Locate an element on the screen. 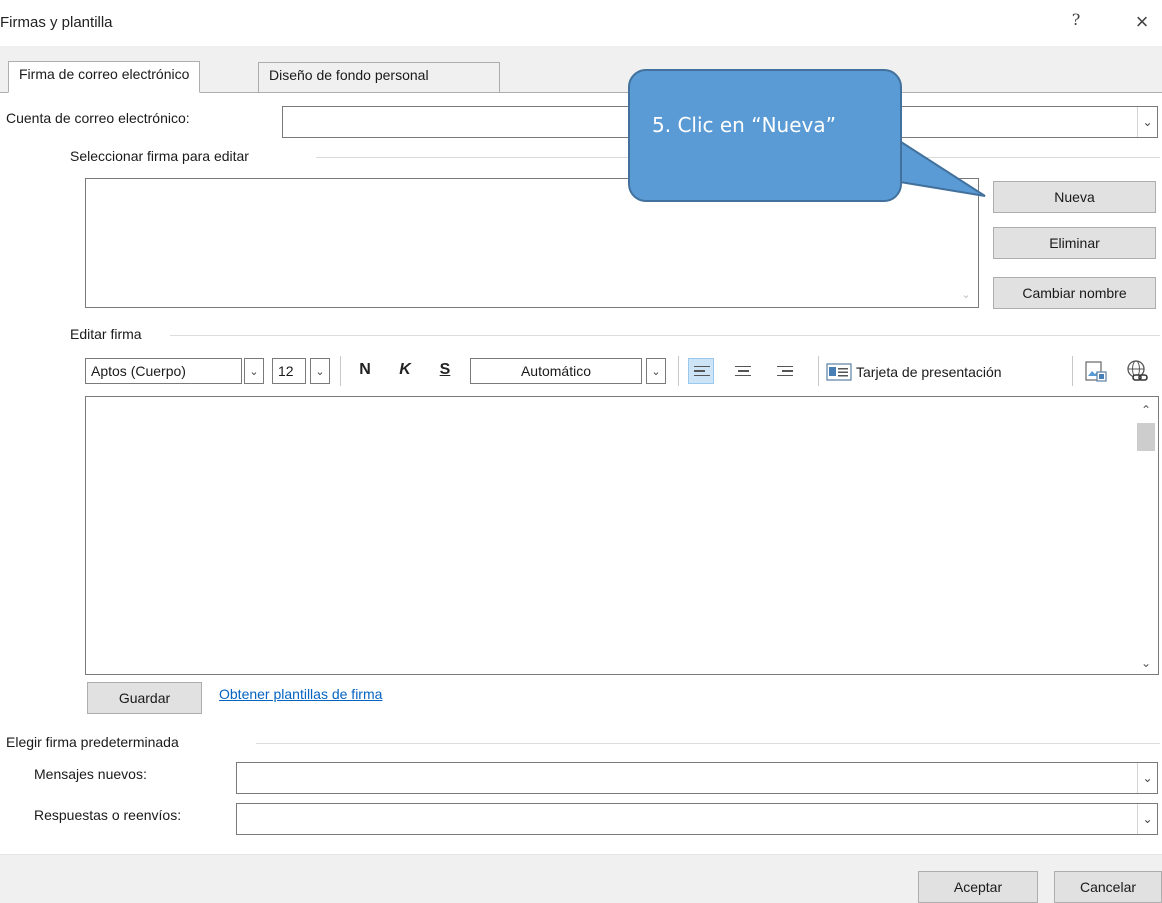 The image size is (1162, 903). rename-signature-label: Cambiar nombre is located at coordinates (1074, 293).